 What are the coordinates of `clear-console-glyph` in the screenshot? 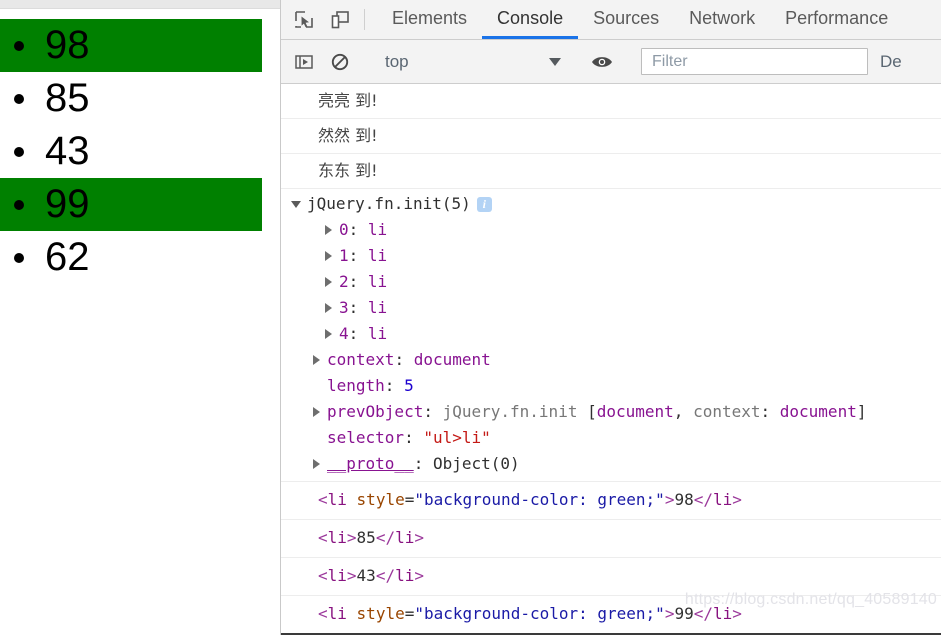 It's located at (340, 61).